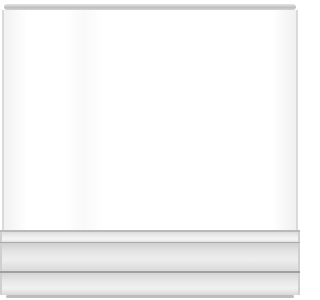 This screenshot has width=320, height=300. What do you see at coordinates (150, 237) in the screenshot?
I see `upper-trim-strip` at bounding box center [150, 237].